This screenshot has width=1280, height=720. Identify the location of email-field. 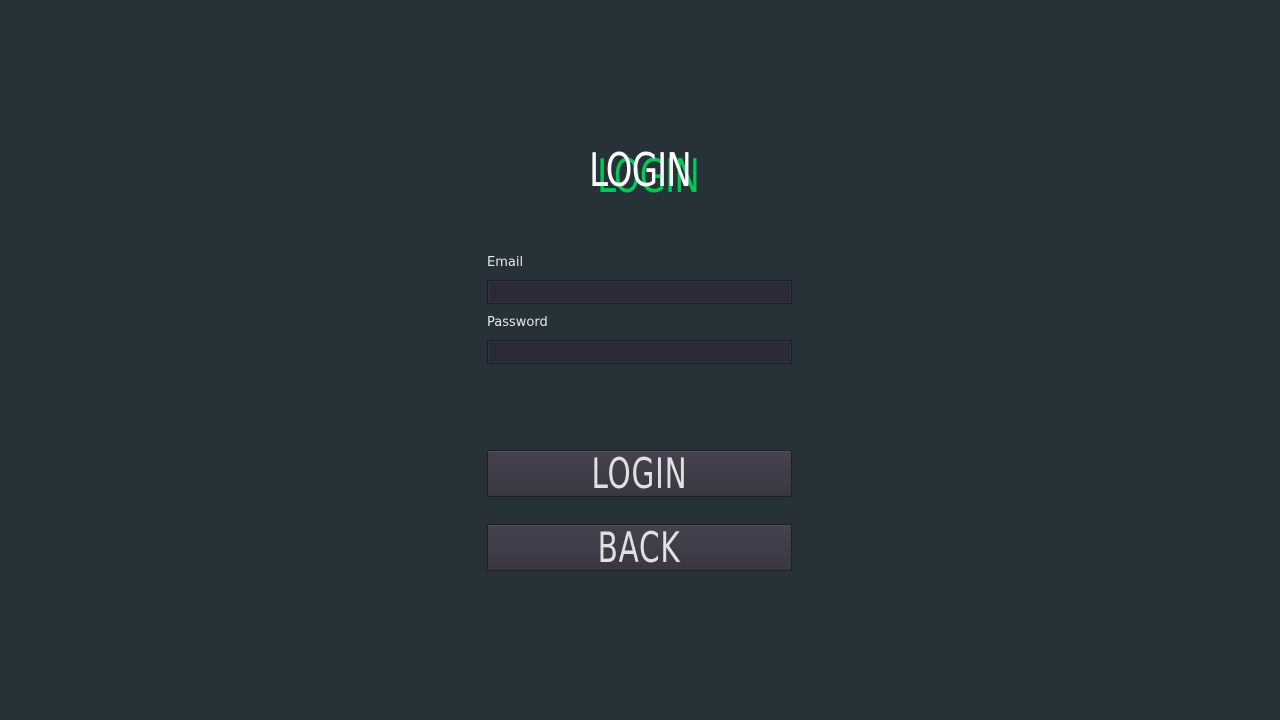
(639, 292).